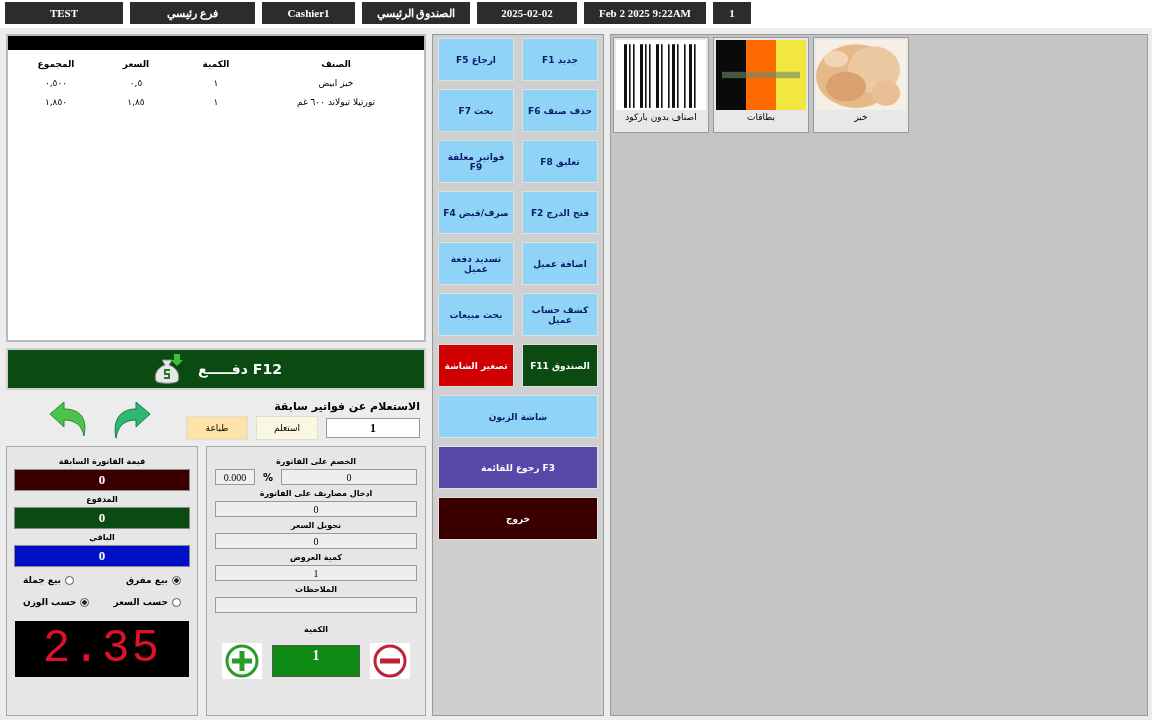  What do you see at coordinates (476, 161) in the screenshot?
I see `function-key: فواتير معلقة F9` at bounding box center [476, 161].